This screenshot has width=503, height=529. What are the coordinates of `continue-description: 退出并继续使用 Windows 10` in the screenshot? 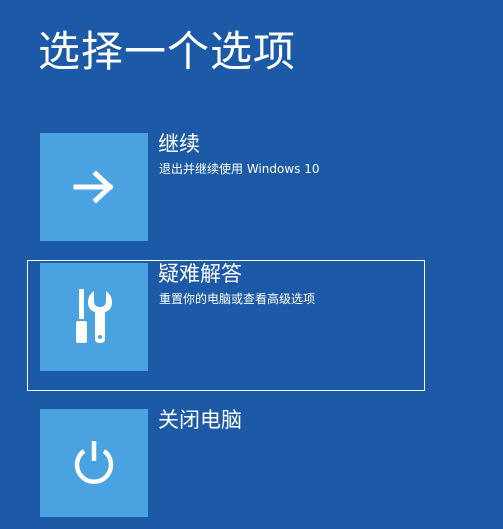 It's located at (239, 169).